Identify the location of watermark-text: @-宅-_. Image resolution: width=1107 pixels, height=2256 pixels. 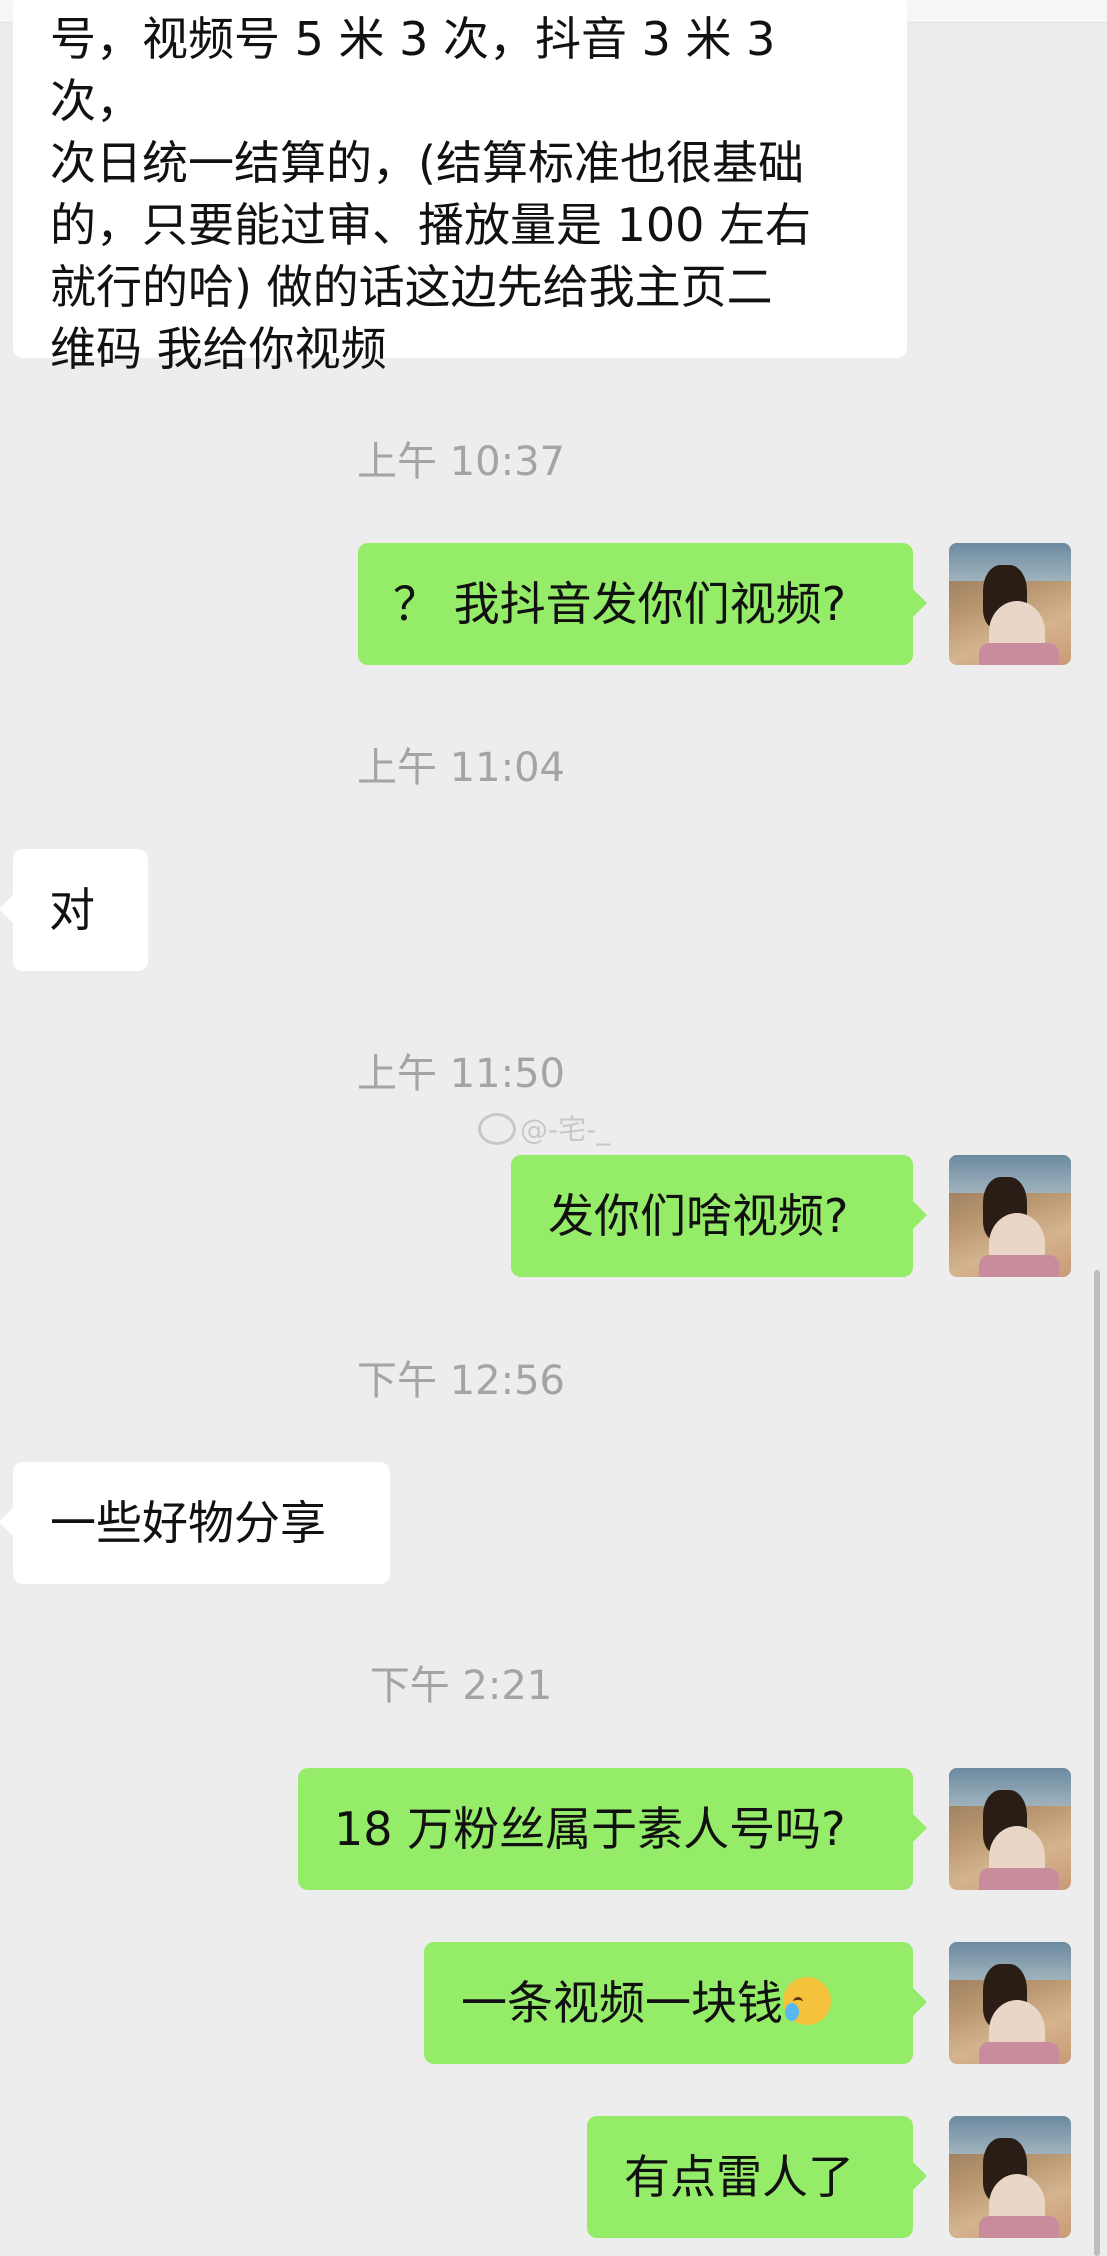
(565, 1129).